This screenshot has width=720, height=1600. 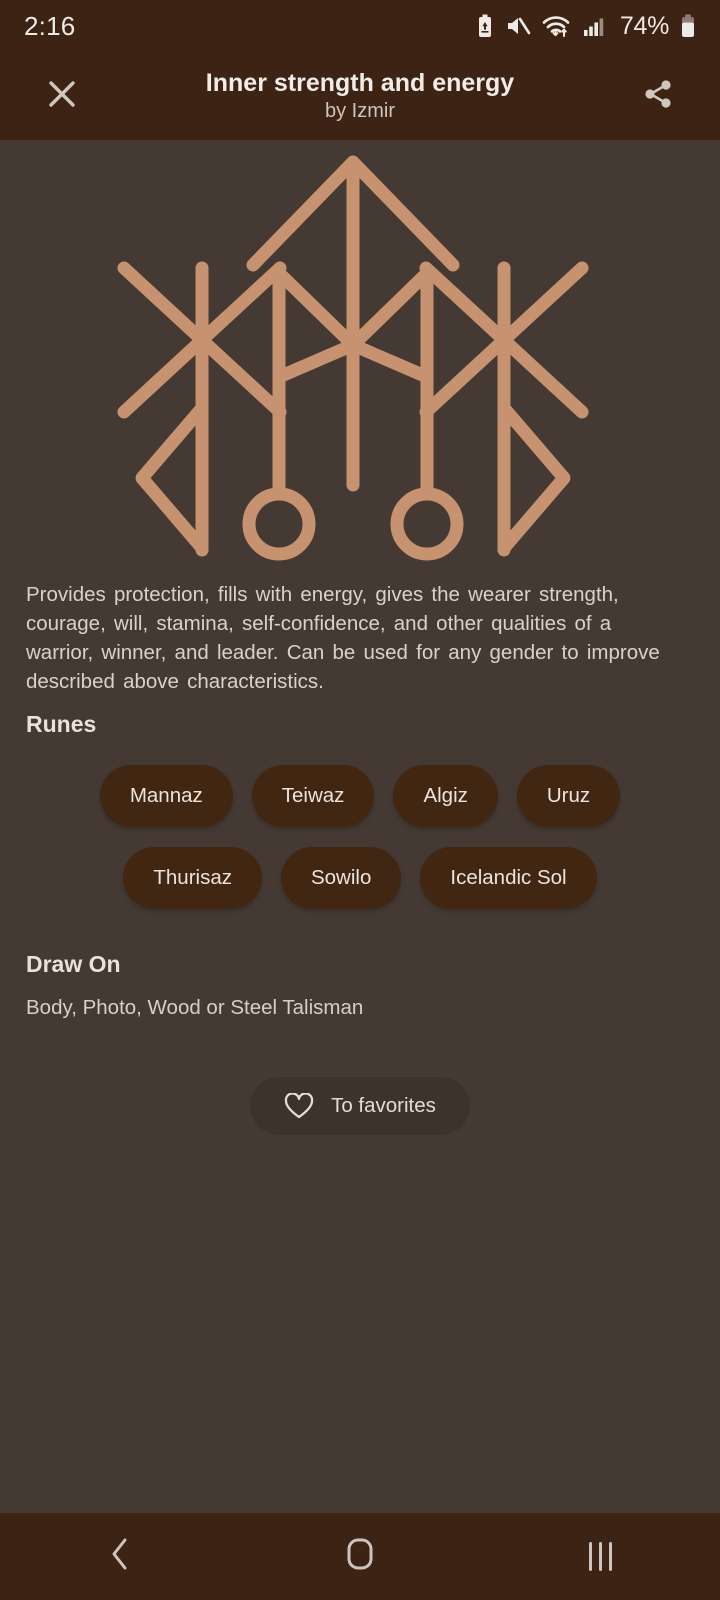 What do you see at coordinates (360, 111) in the screenshot?
I see `page-author: by Izmir` at bounding box center [360, 111].